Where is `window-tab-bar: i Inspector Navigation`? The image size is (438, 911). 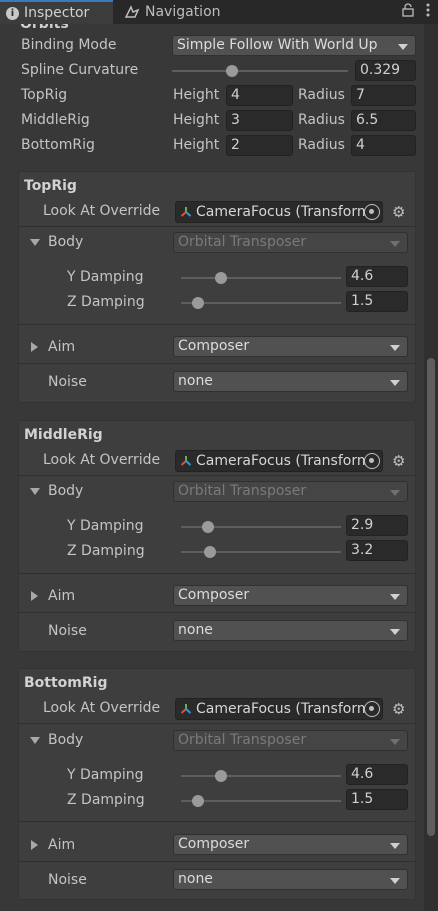 window-tab-bar: i Inspector Navigation is located at coordinates (219, 12).